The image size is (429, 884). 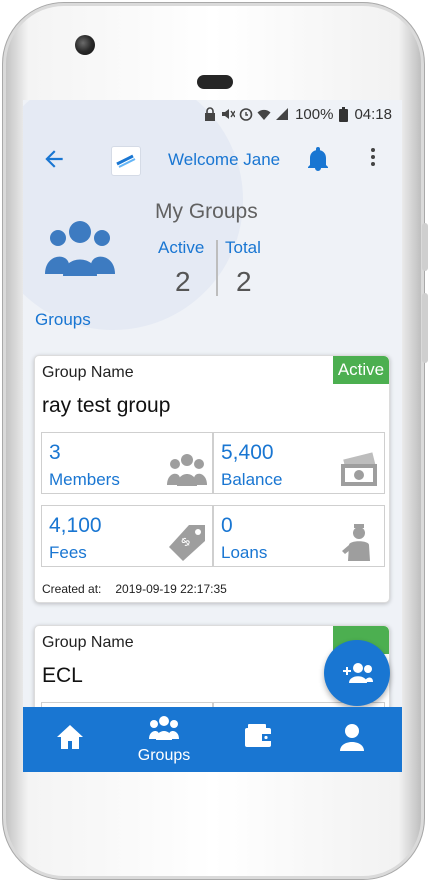 What do you see at coordinates (344, 114) in the screenshot?
I see `battery-icon` at bounding box center [344, 114].